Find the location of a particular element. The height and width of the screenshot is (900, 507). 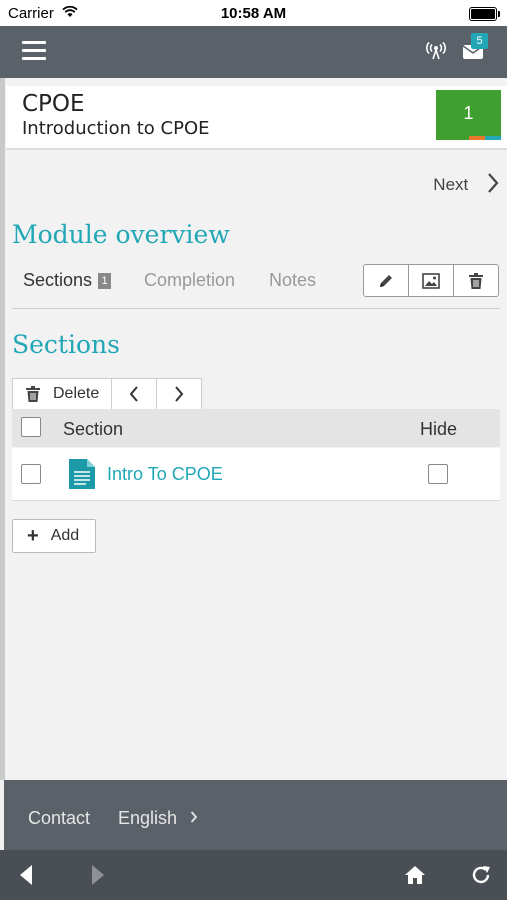

menu-icon is located at coordinates (34, 51).